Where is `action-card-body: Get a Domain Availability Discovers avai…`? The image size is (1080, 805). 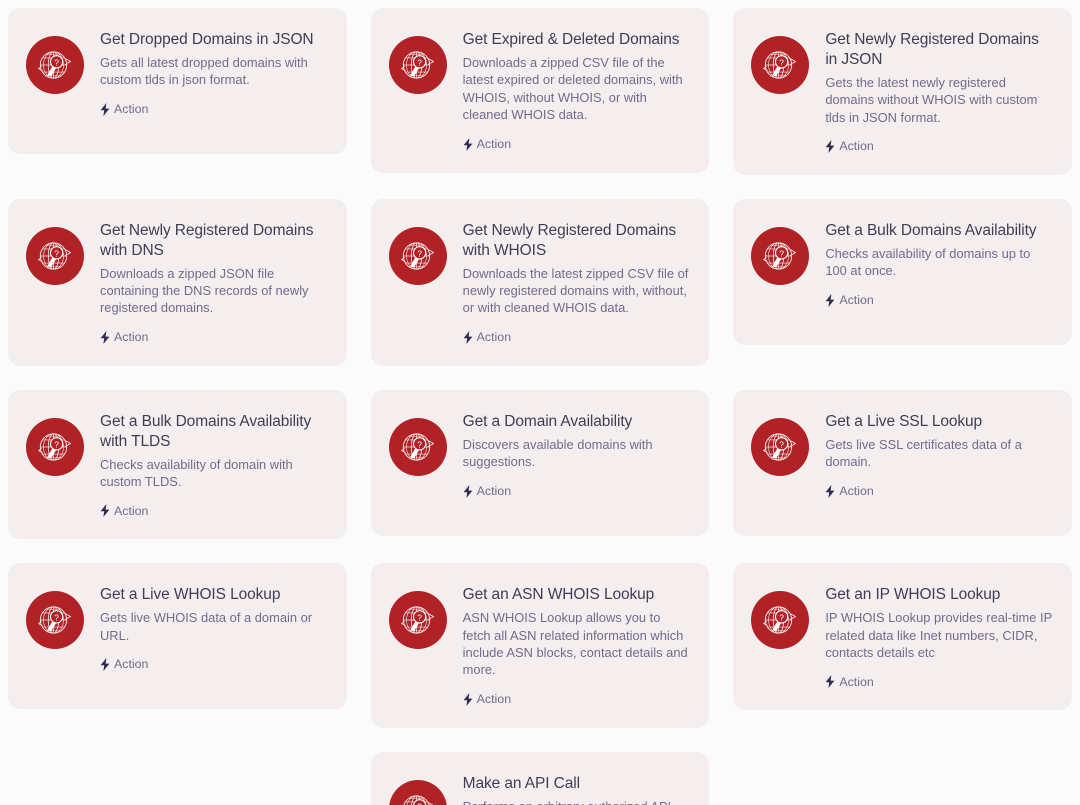
action-card-body: Get a Domain Availability Discovers avai… is located at coordinates (576, 455).